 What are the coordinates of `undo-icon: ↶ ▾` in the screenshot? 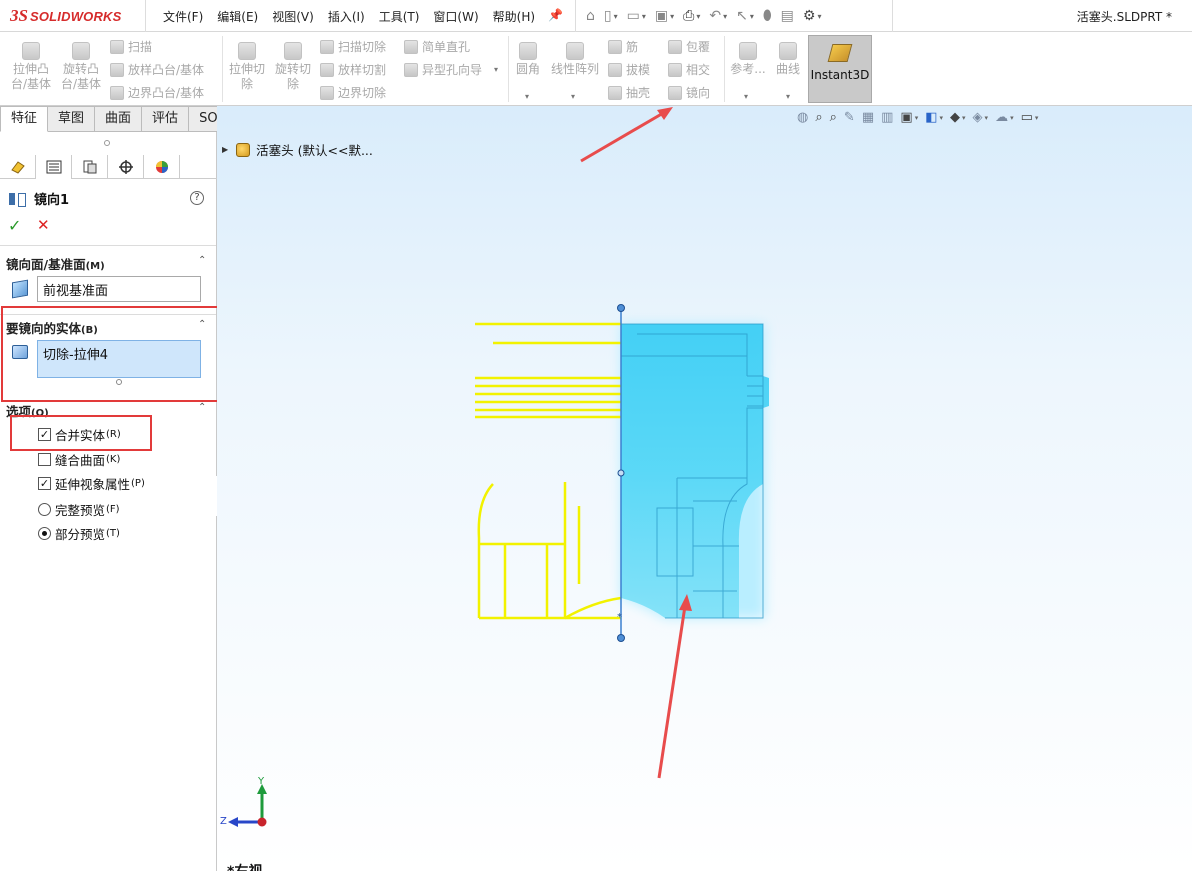 It's located at (718, 16).